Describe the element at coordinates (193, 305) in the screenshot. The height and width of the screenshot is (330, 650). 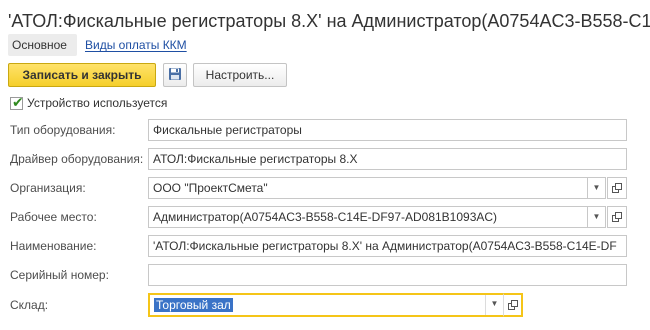
I see `warehouse-selected-text: Торговый зал` at that location.